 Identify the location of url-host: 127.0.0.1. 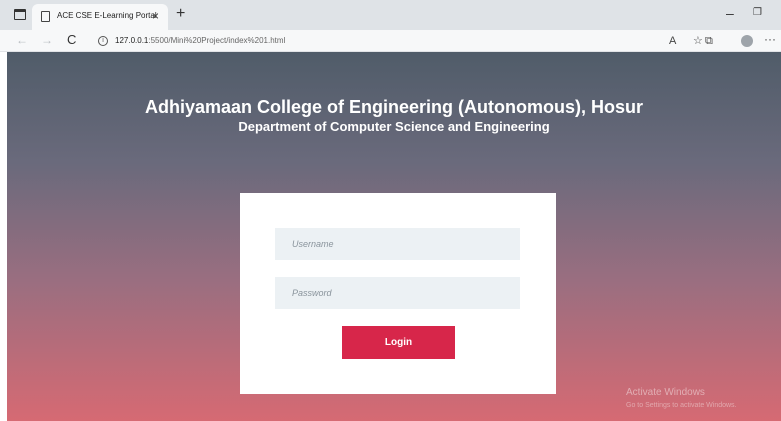
(132, 40).